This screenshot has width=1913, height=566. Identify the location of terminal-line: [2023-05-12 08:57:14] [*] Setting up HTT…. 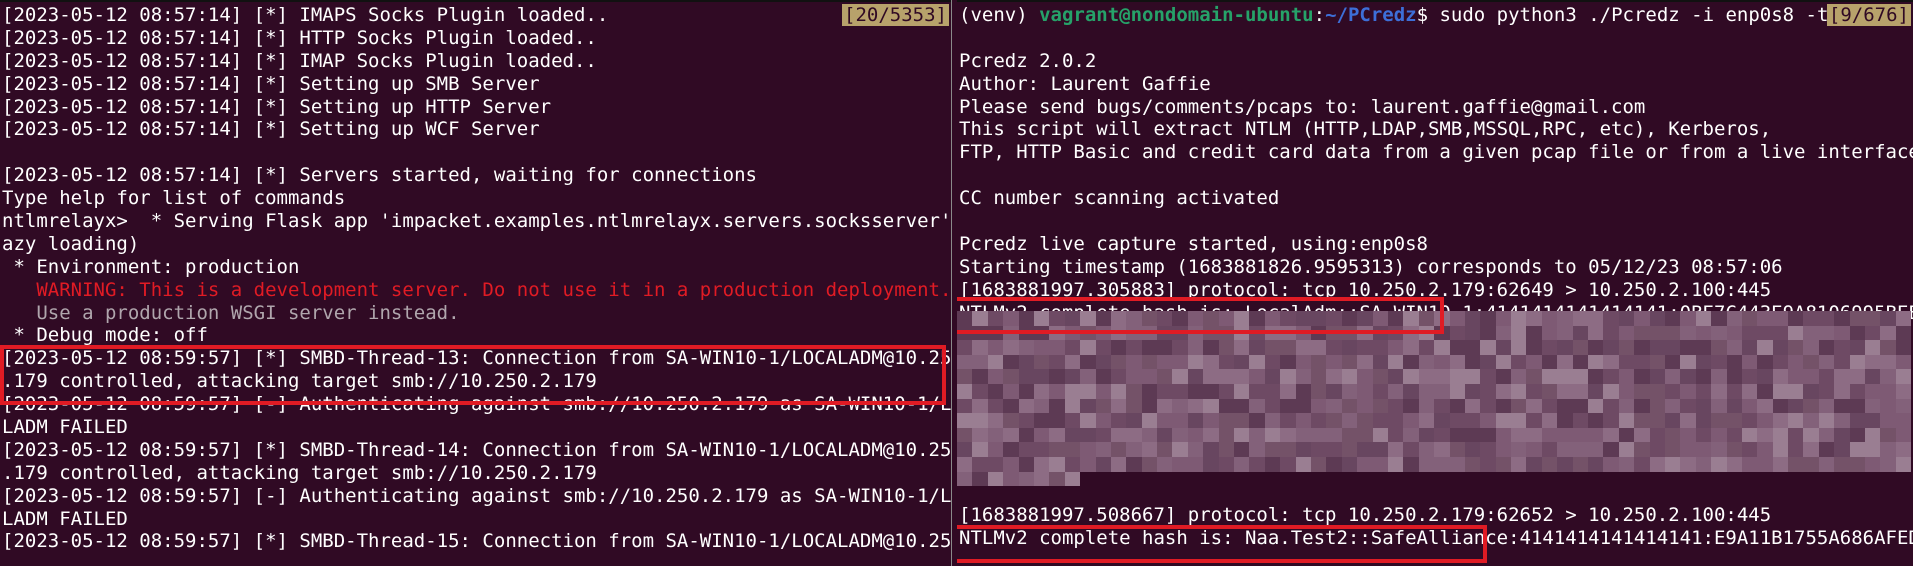
(277, 106).